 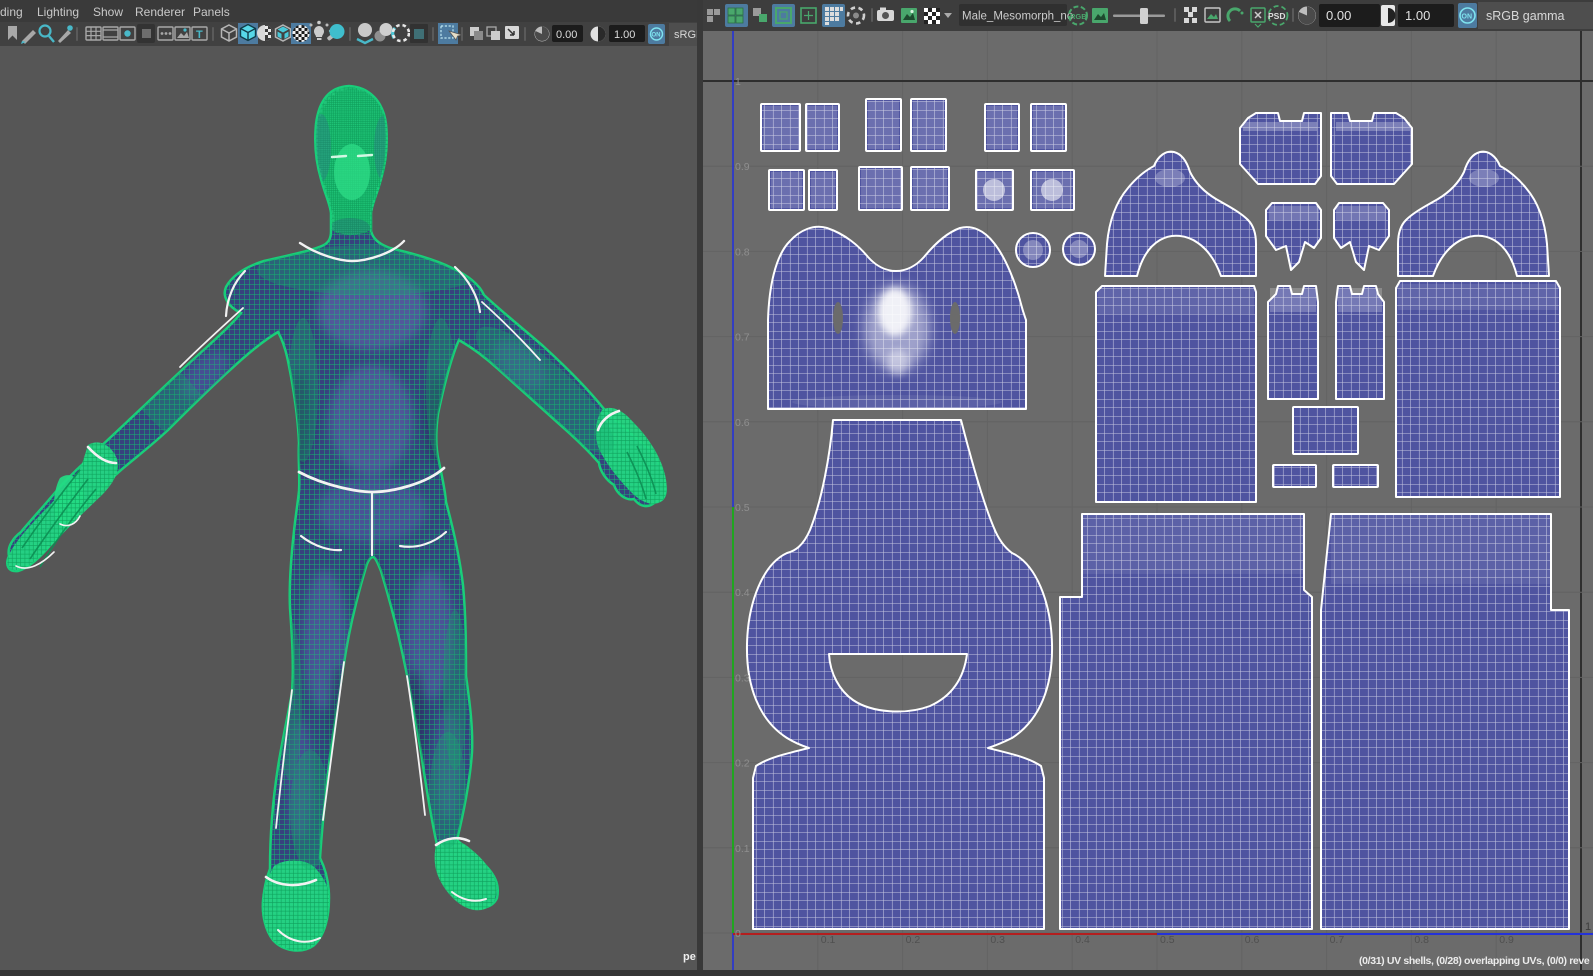 I want to click on svg-text: PSD, so click(x=1276, y=16).